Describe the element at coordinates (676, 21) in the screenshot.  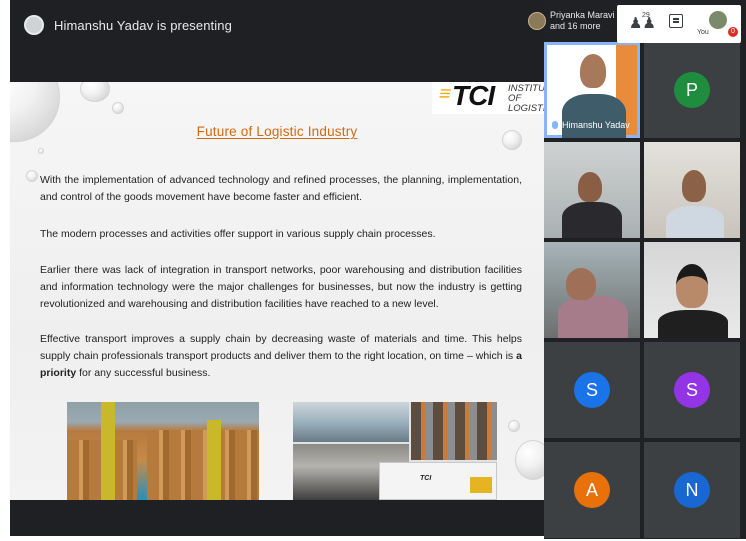
I see `chat-icon` at that location.